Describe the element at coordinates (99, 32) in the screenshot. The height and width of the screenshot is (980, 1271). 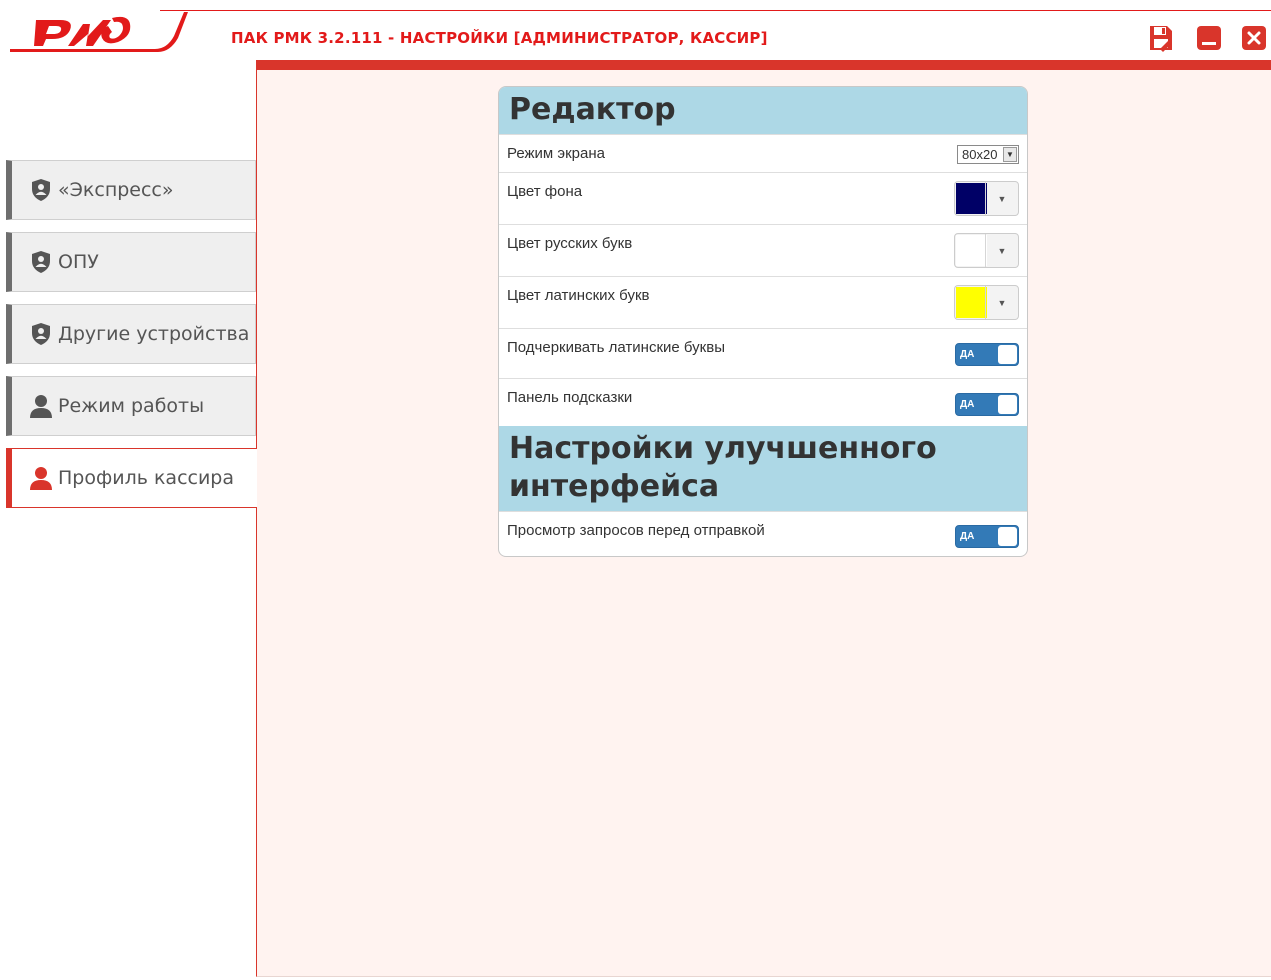
I see `rzd-logo-icon` at that location.